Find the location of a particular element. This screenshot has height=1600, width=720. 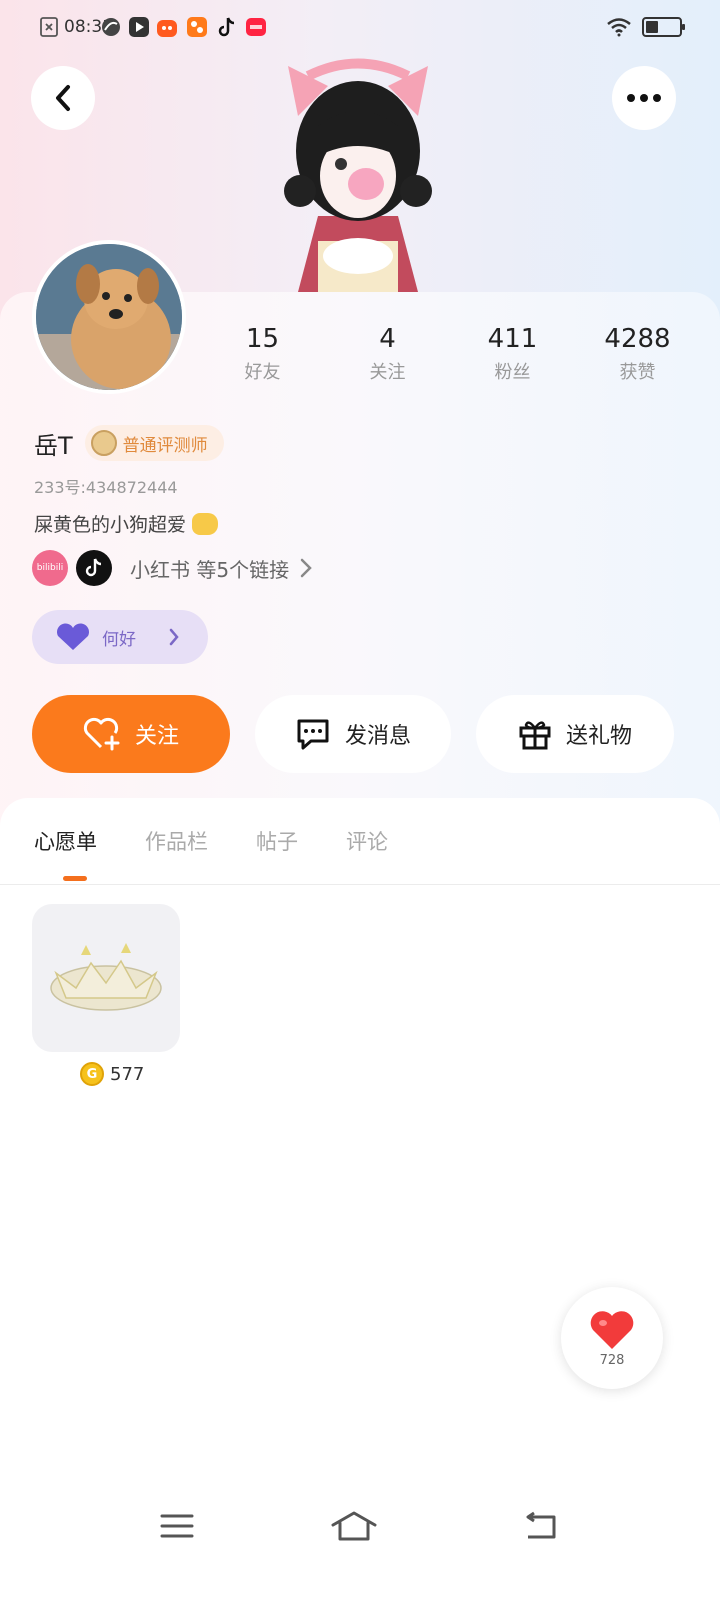

wishlist-item is located at coordinates (106, 978).